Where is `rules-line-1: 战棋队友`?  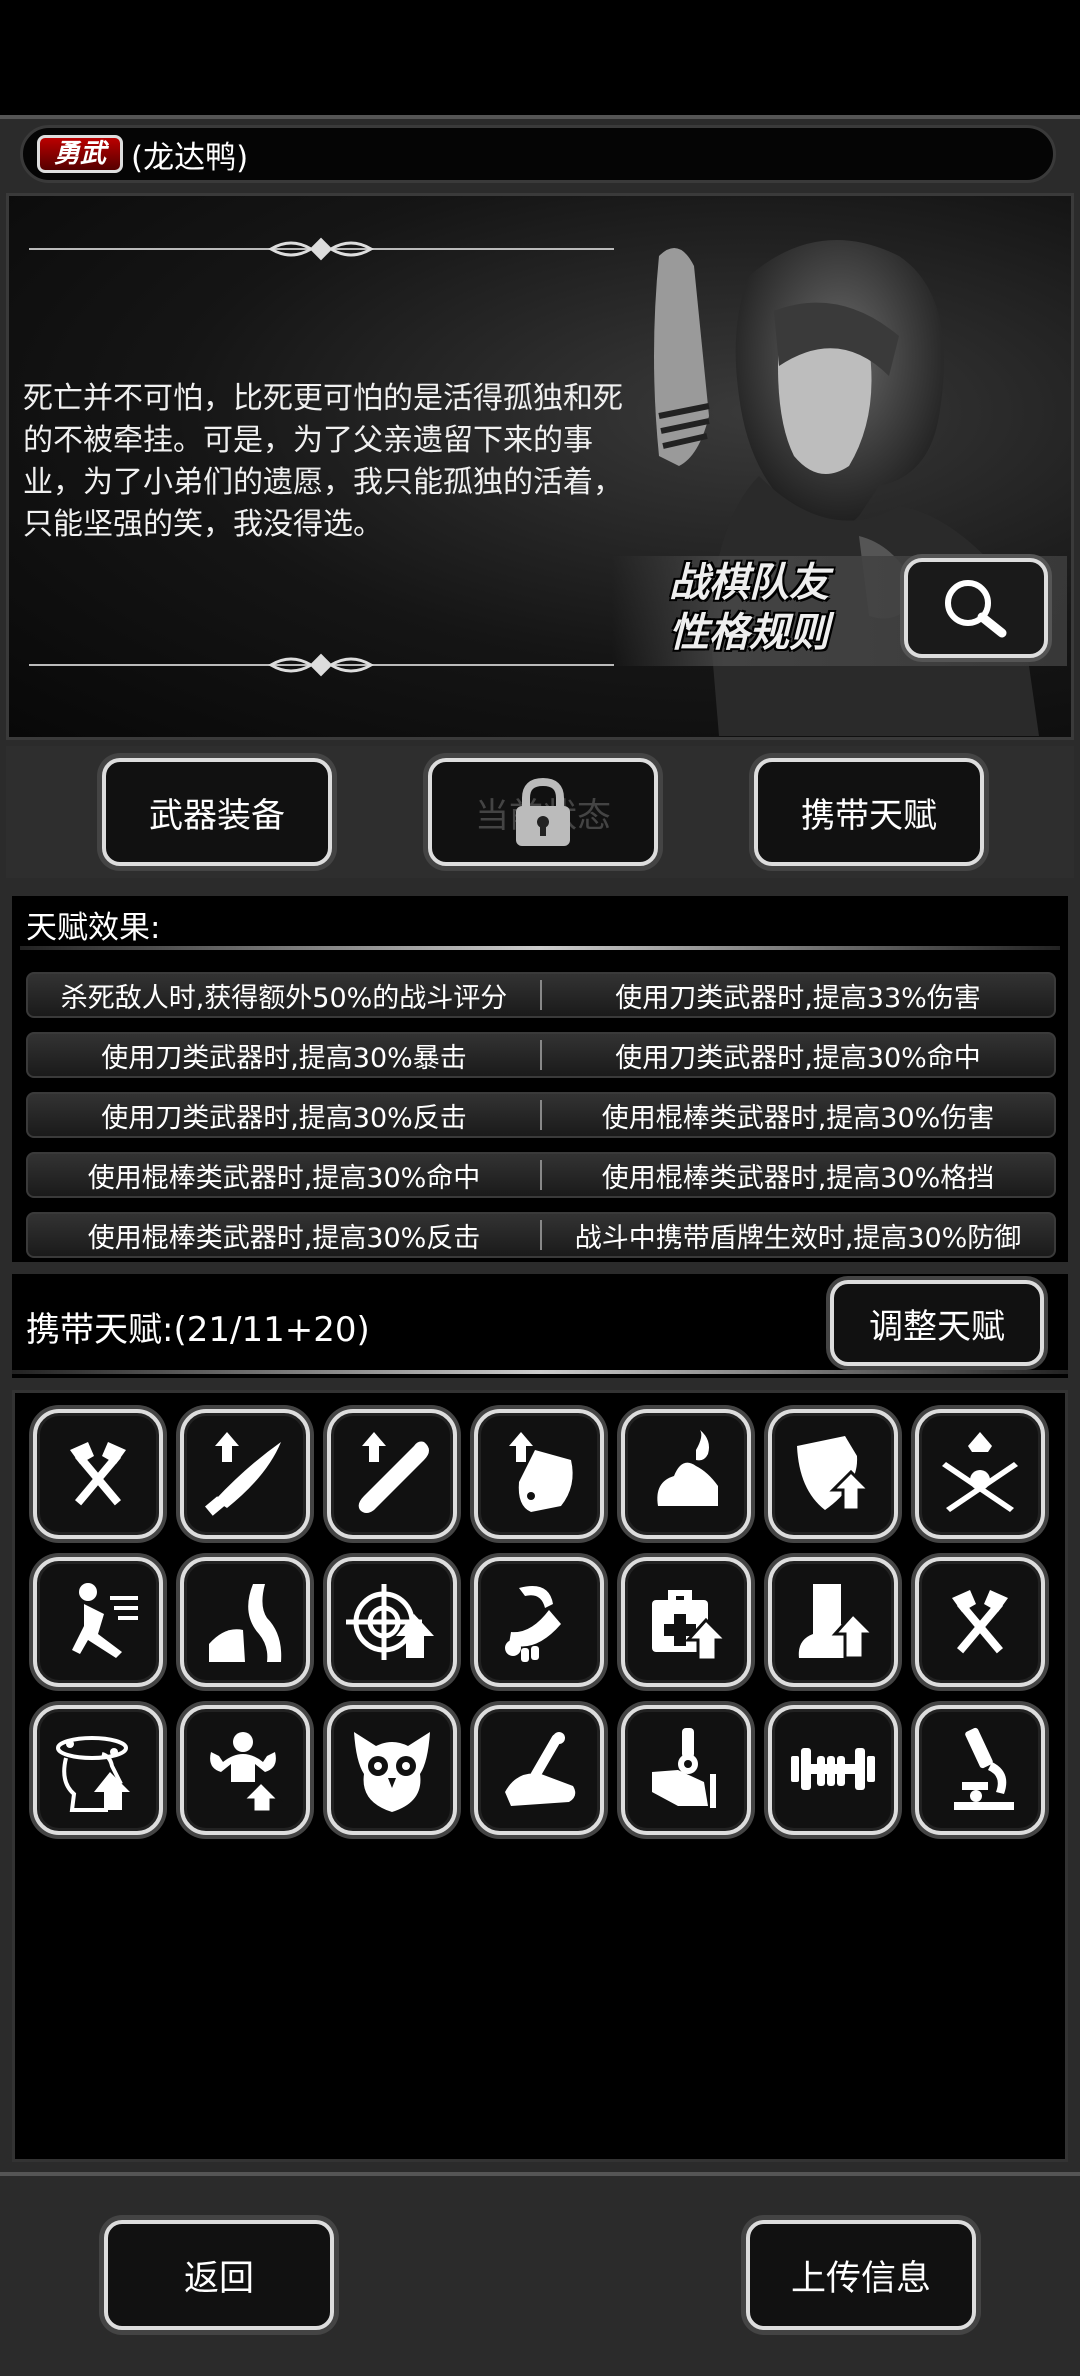
rules-line-1: 战棋队友 is located at coordinates (749, 583).